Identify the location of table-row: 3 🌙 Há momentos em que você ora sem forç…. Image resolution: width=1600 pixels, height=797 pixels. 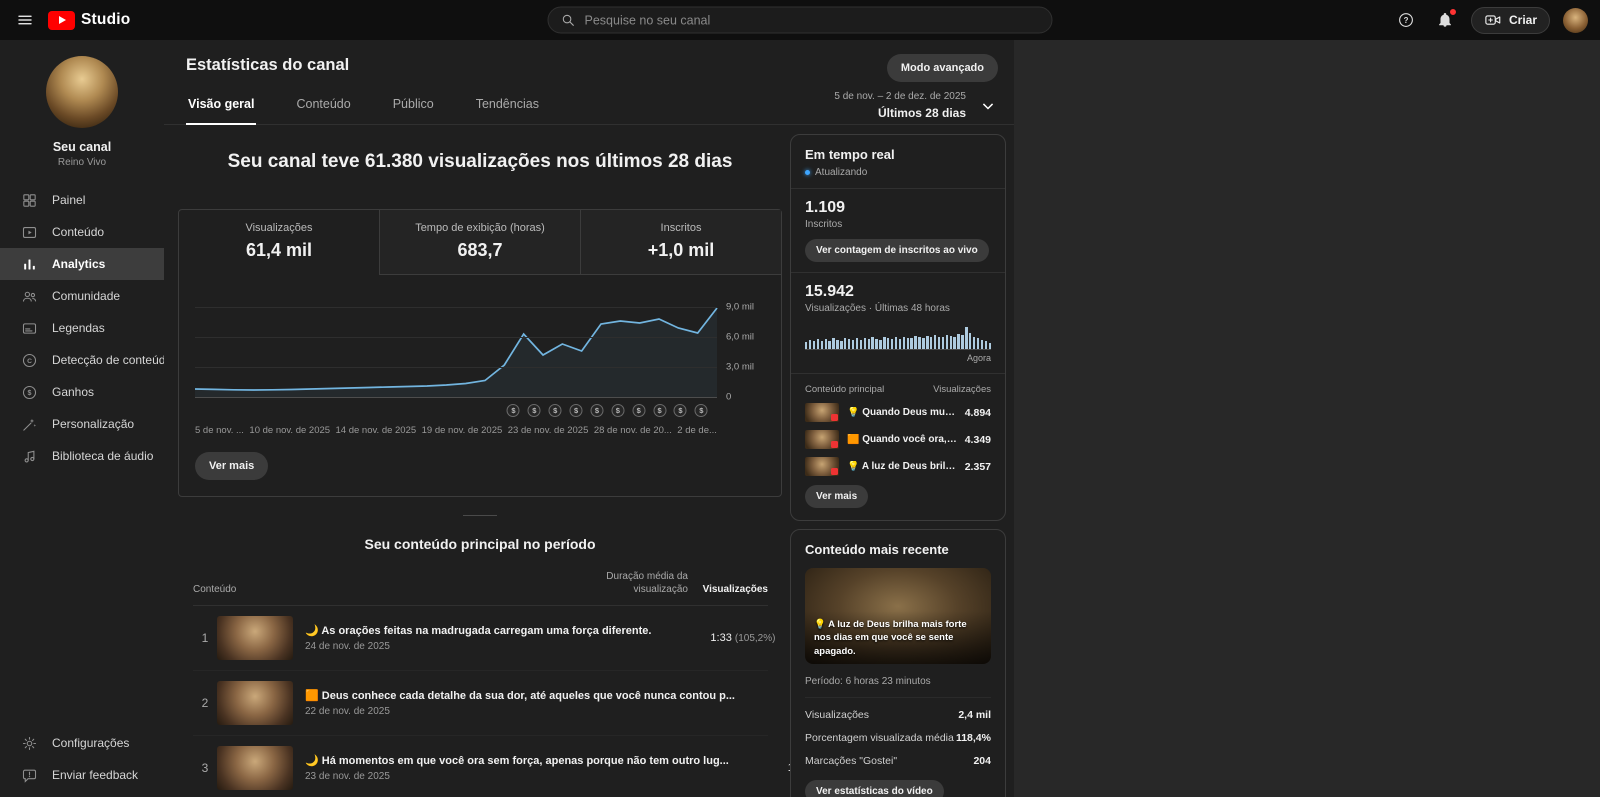
(563, 766).